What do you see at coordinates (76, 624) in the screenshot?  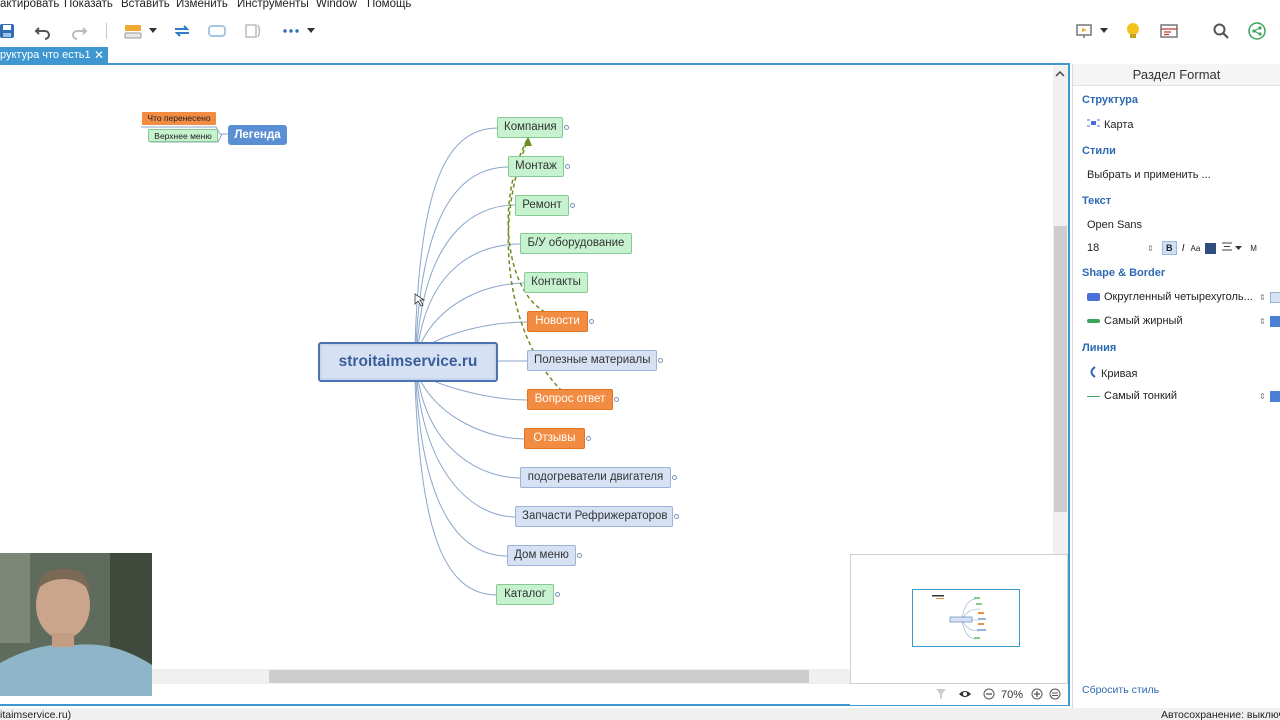 I see `webcam-overlay` at bounding box center [76, 624].